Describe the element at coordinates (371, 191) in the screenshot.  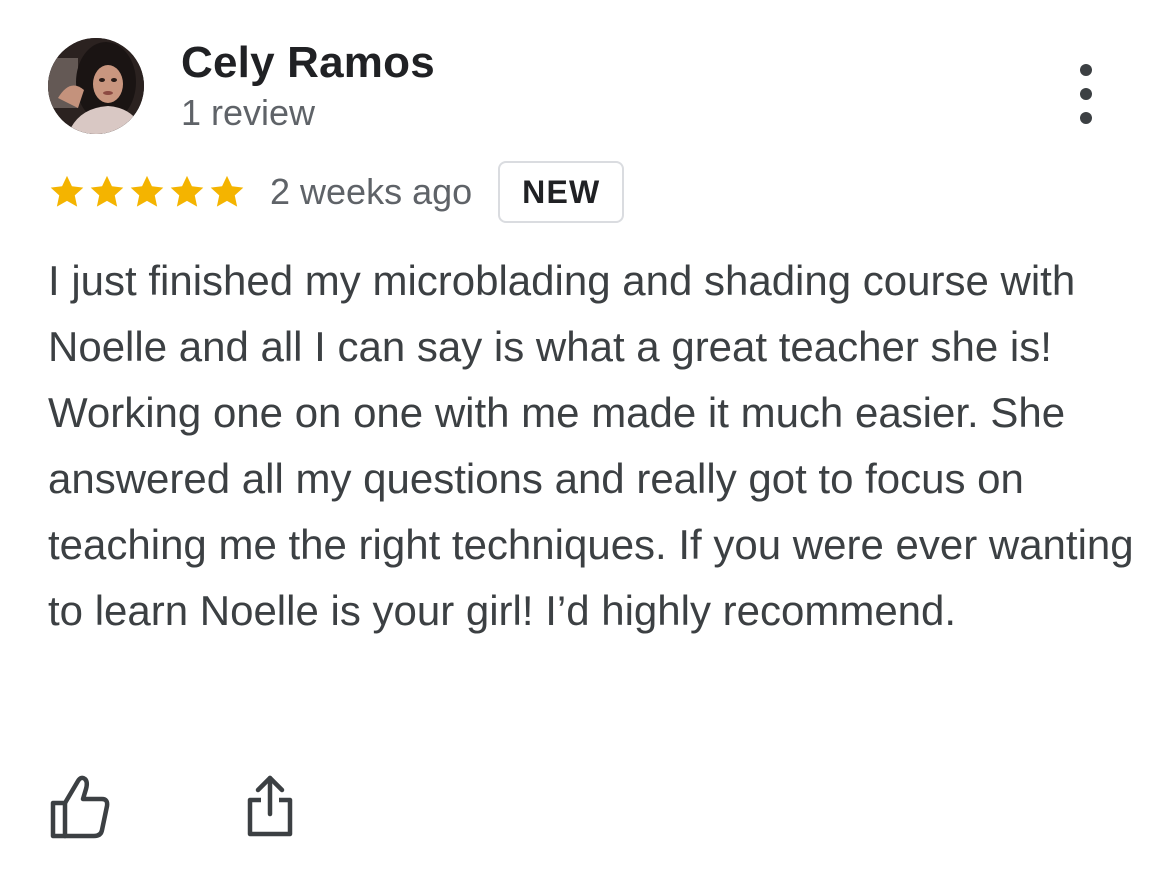
I see `review-date: 2 weeks ago` at that location.